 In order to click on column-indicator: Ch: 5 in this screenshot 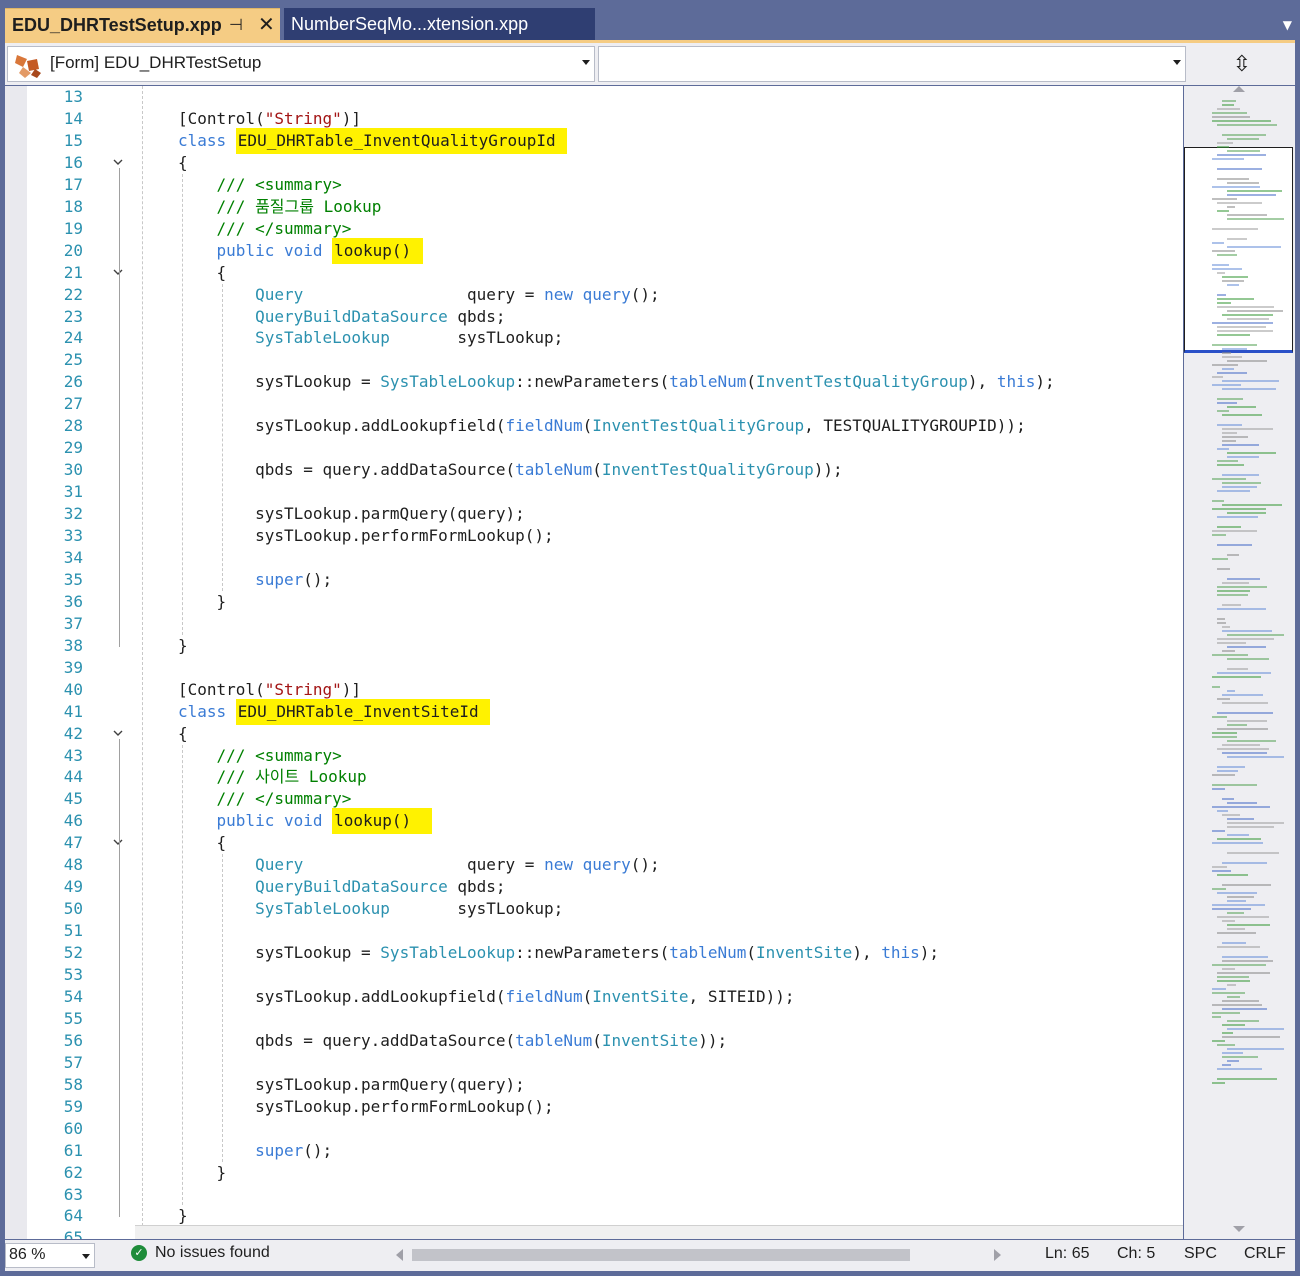, I will do `click(1136, 1254)`.